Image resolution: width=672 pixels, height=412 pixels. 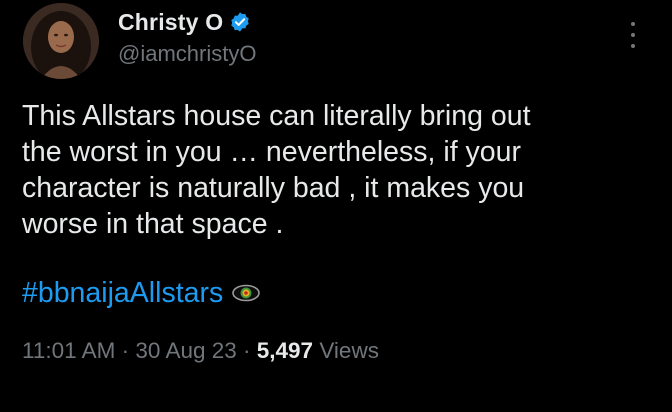 What do you see at coordinates (633, 35) in the screenshot?
I see `more-vertical-icon` at bounding box center [633, 35].